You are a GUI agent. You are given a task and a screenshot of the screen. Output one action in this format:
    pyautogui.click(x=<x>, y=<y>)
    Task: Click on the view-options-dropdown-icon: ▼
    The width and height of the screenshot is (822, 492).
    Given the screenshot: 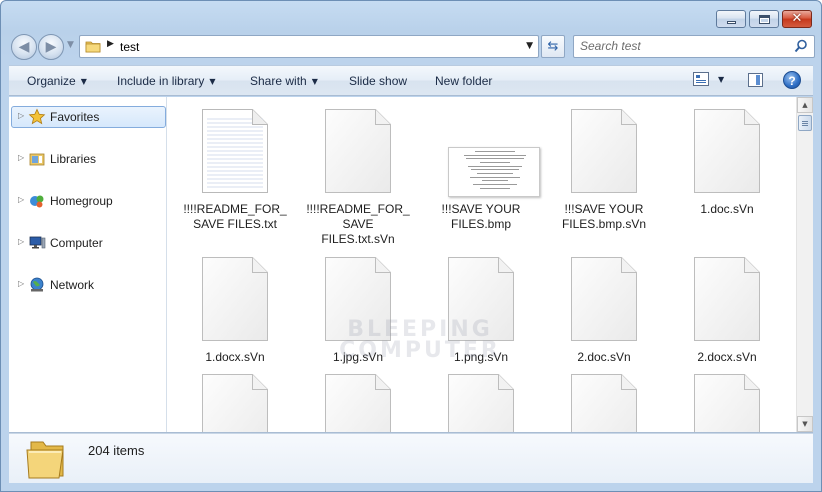 What is the action you would take?
    pyautogui.click(x=721, y=79)
    